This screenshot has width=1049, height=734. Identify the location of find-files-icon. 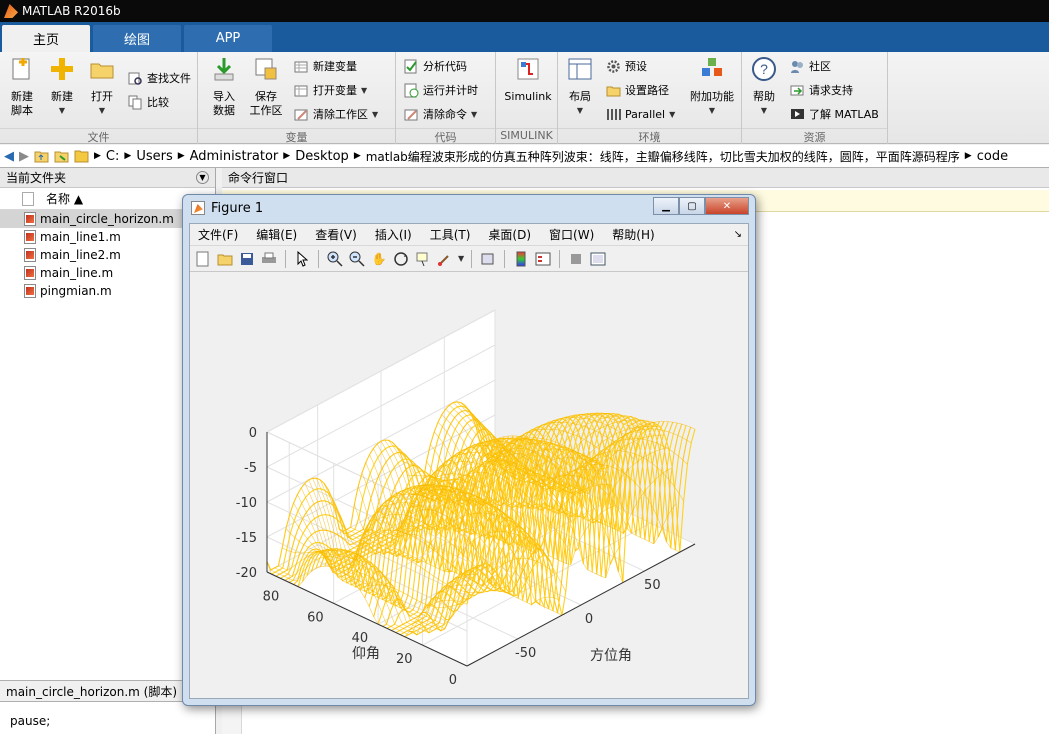
(135, 78).